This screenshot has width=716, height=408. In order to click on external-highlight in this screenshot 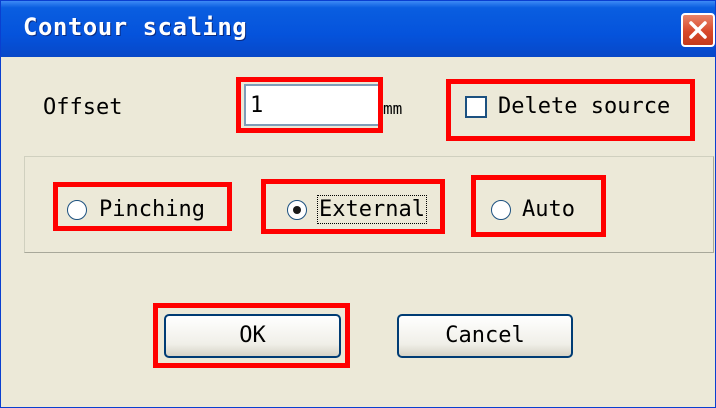, I will do `click(353, 206)`.